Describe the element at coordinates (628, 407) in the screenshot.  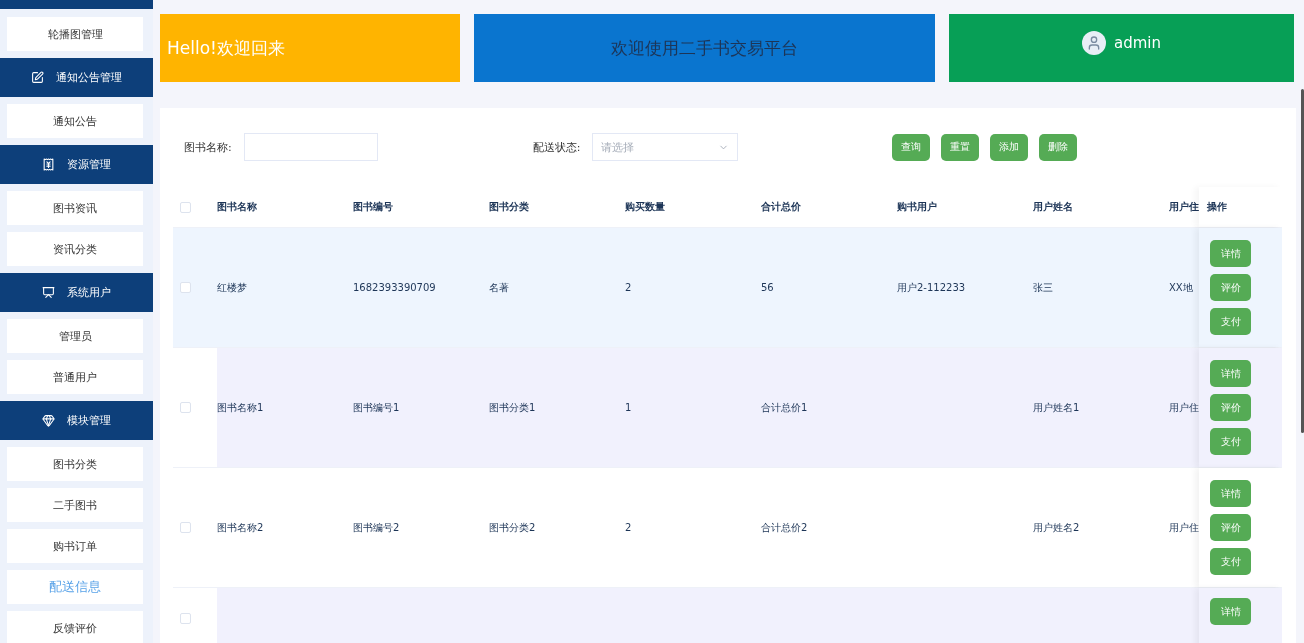
I see `table-cell: 1` at that location.